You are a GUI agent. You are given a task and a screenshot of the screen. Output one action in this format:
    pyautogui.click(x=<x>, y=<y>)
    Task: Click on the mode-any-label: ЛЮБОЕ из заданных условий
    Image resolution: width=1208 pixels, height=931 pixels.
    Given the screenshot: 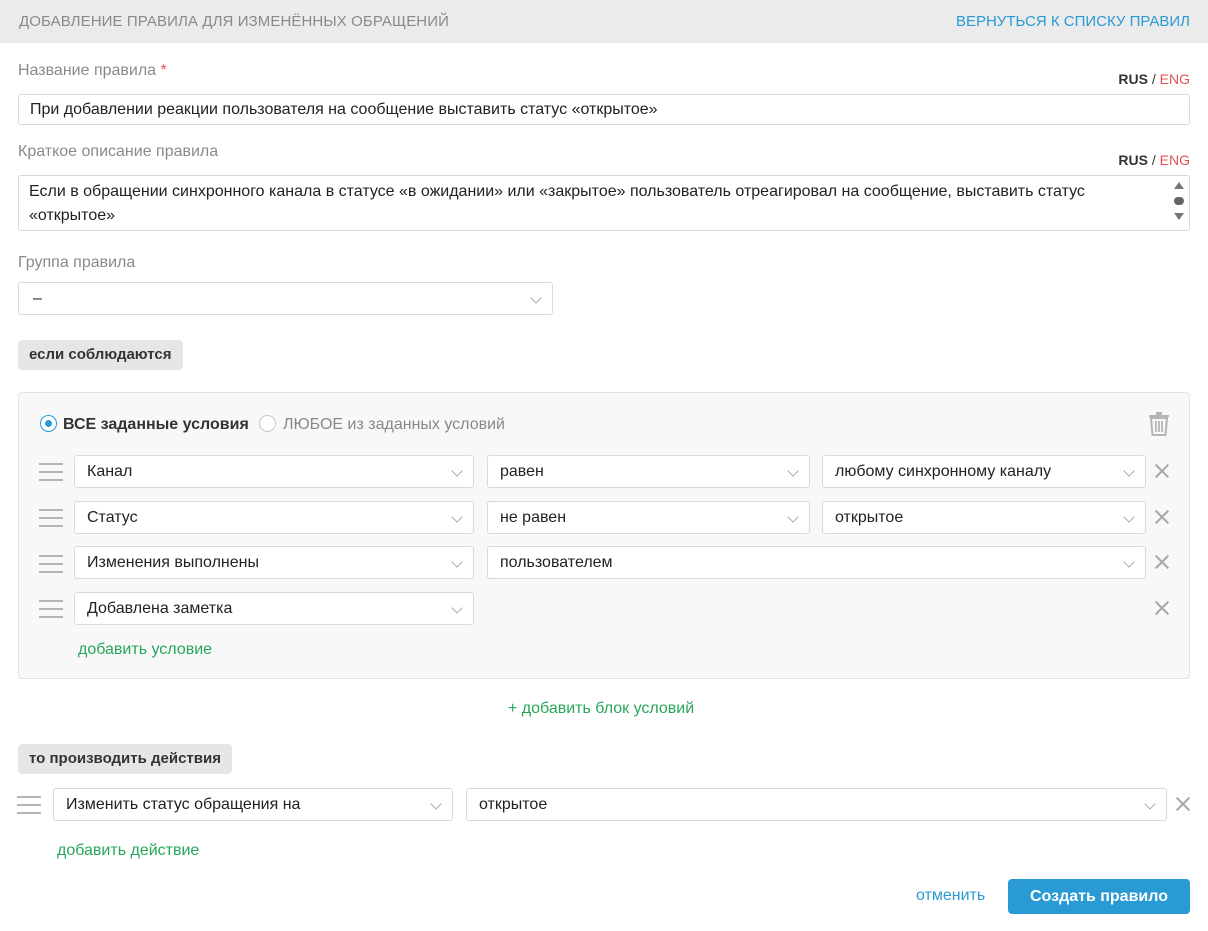 What is the action you would take?
    pyautogui.click(x=394, y=425)
    